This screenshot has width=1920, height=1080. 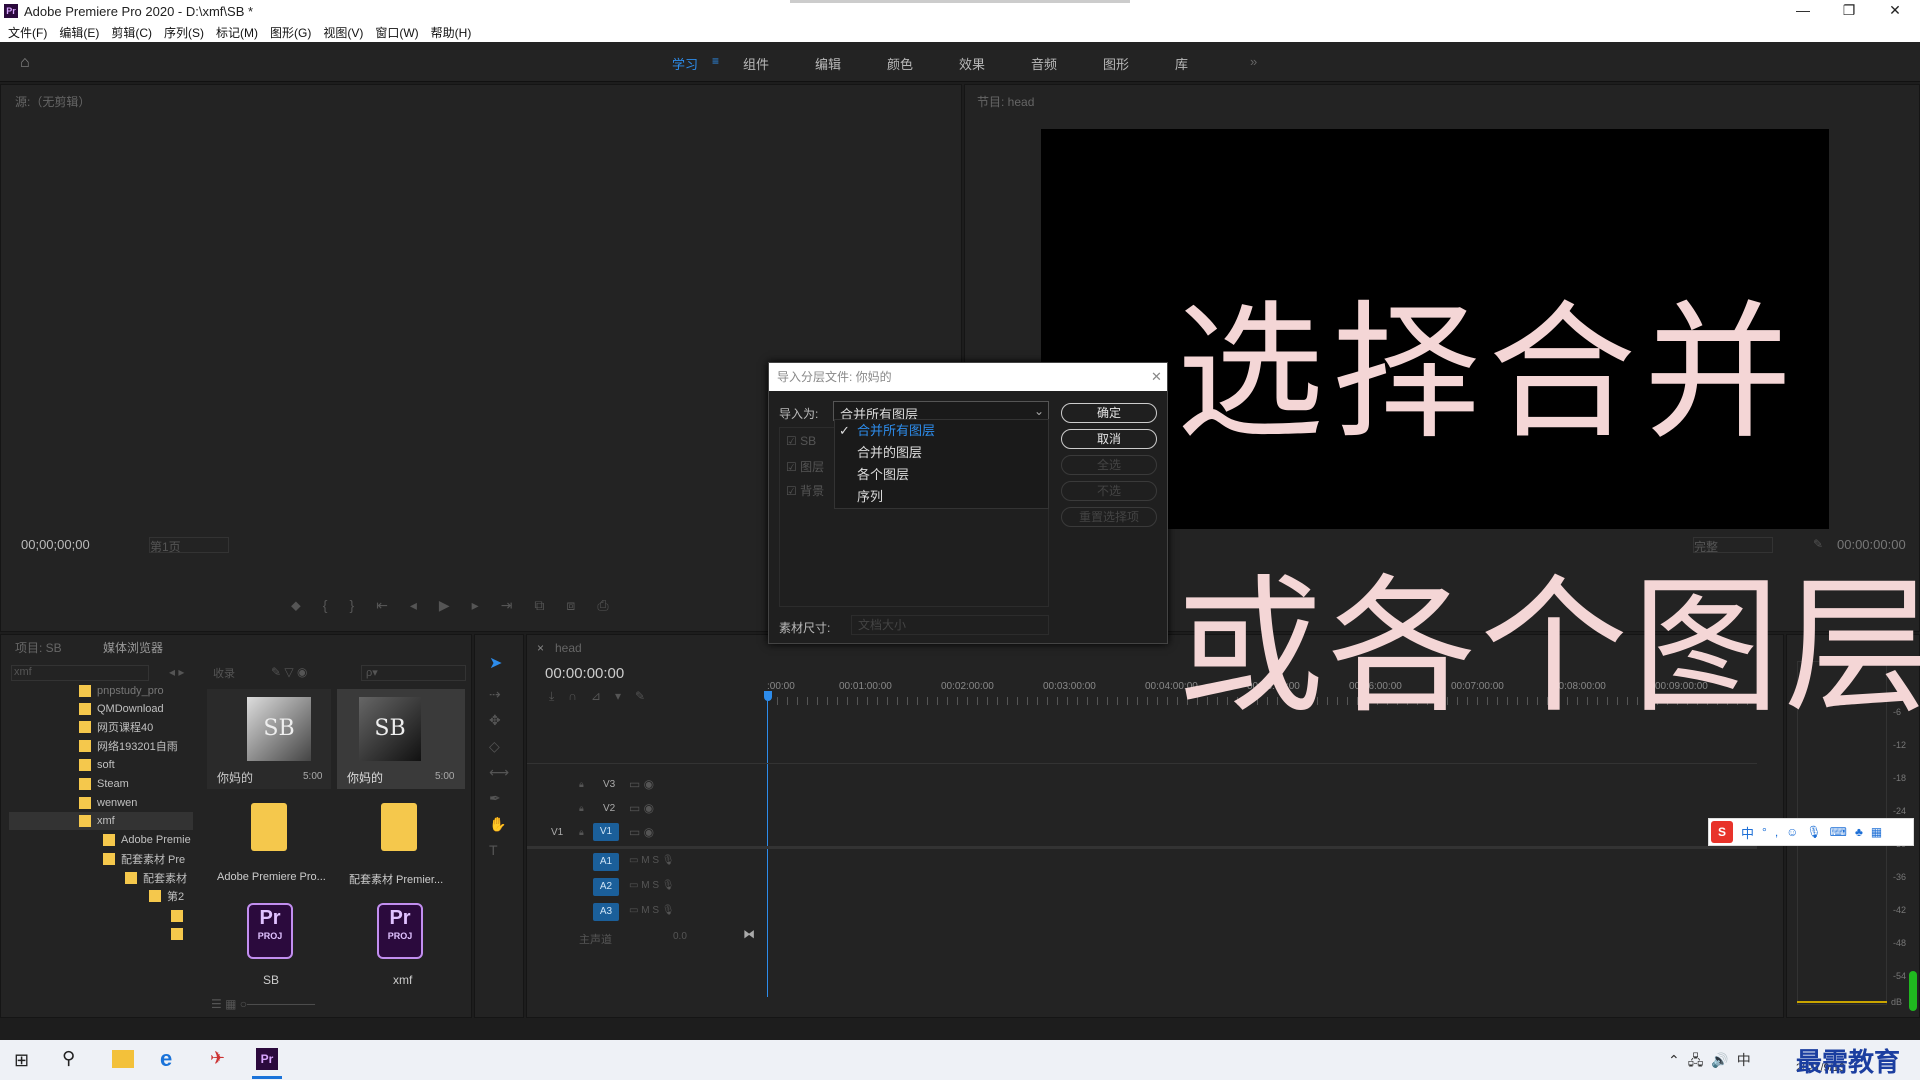 What do you see at coordinates (557, 832) in the screenshot?
I see `source-patch: V1` at bounding box center [557, 832].